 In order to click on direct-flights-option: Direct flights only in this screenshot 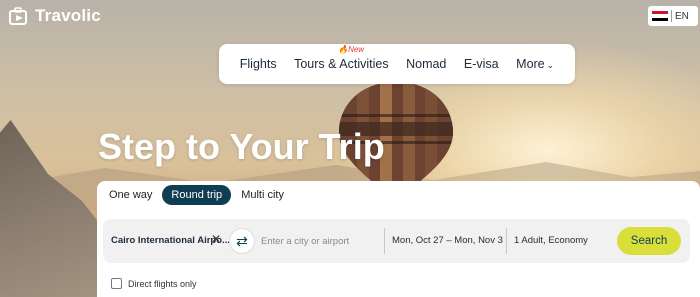, I will do `click(154, 283)`.